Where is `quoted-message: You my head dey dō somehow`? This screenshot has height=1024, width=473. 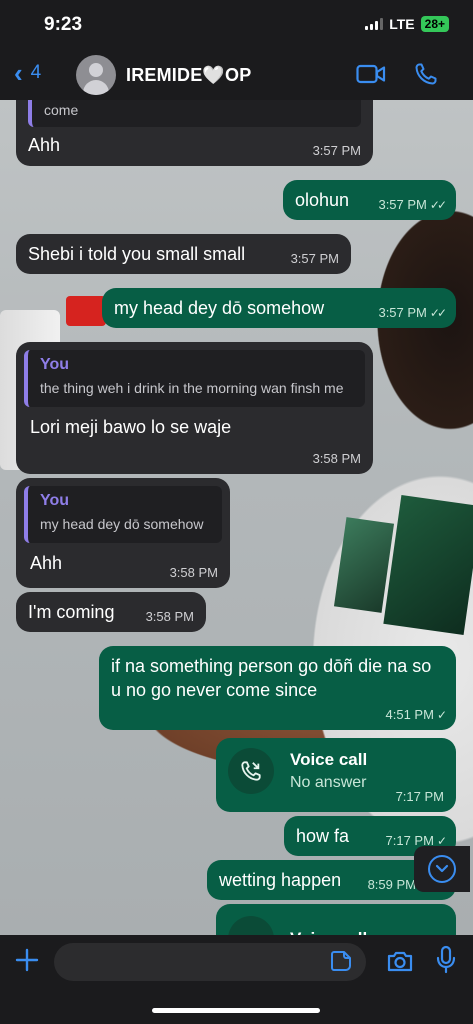 quoted-message: You my head dey dō somehow is located at coordinates (123, 514).